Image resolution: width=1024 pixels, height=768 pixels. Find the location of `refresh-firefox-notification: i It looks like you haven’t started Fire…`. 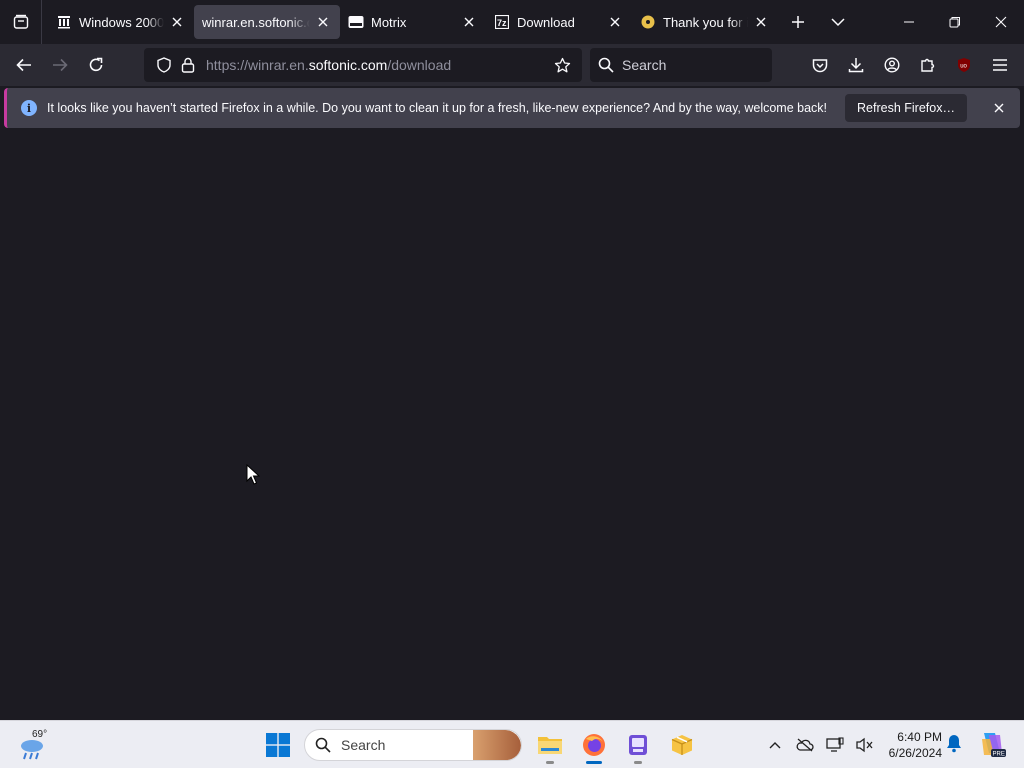

refresh-firefox-notification: i It looks like you haven’t started Fire… is located at coordinates (512, 108).